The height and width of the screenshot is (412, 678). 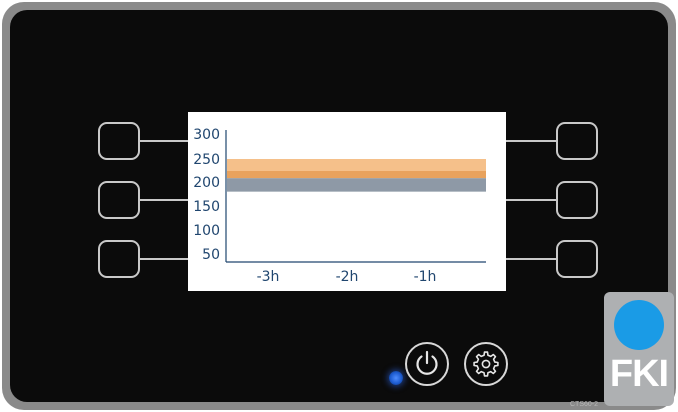 What do you see at coordinates (347, 277) in the screenshot?
I see `x-tick-label: -2h` at bounding box center [347, 277].